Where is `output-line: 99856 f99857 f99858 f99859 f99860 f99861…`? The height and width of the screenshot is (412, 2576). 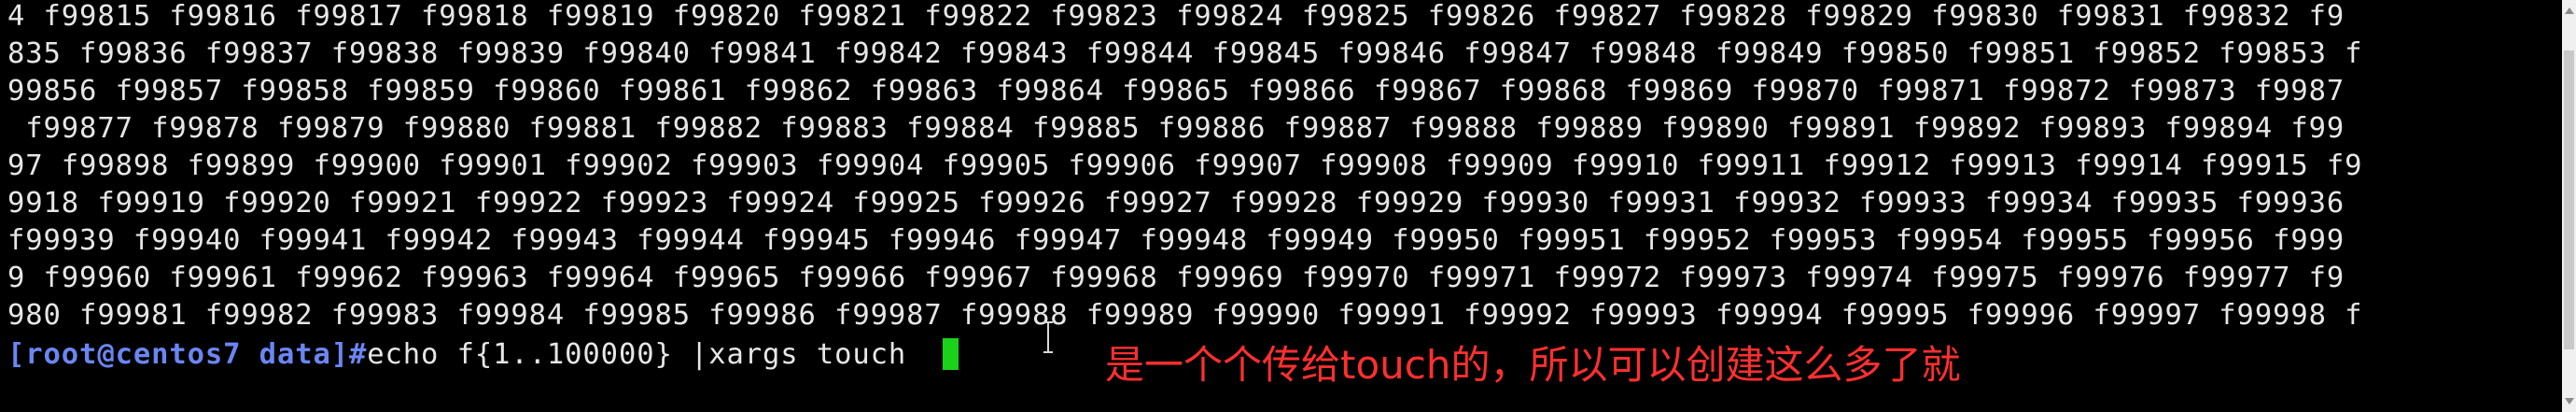 output-line: 99856 f99857 f99858 f99859 f99860 f99861… is located at coordinates (1176, 91).